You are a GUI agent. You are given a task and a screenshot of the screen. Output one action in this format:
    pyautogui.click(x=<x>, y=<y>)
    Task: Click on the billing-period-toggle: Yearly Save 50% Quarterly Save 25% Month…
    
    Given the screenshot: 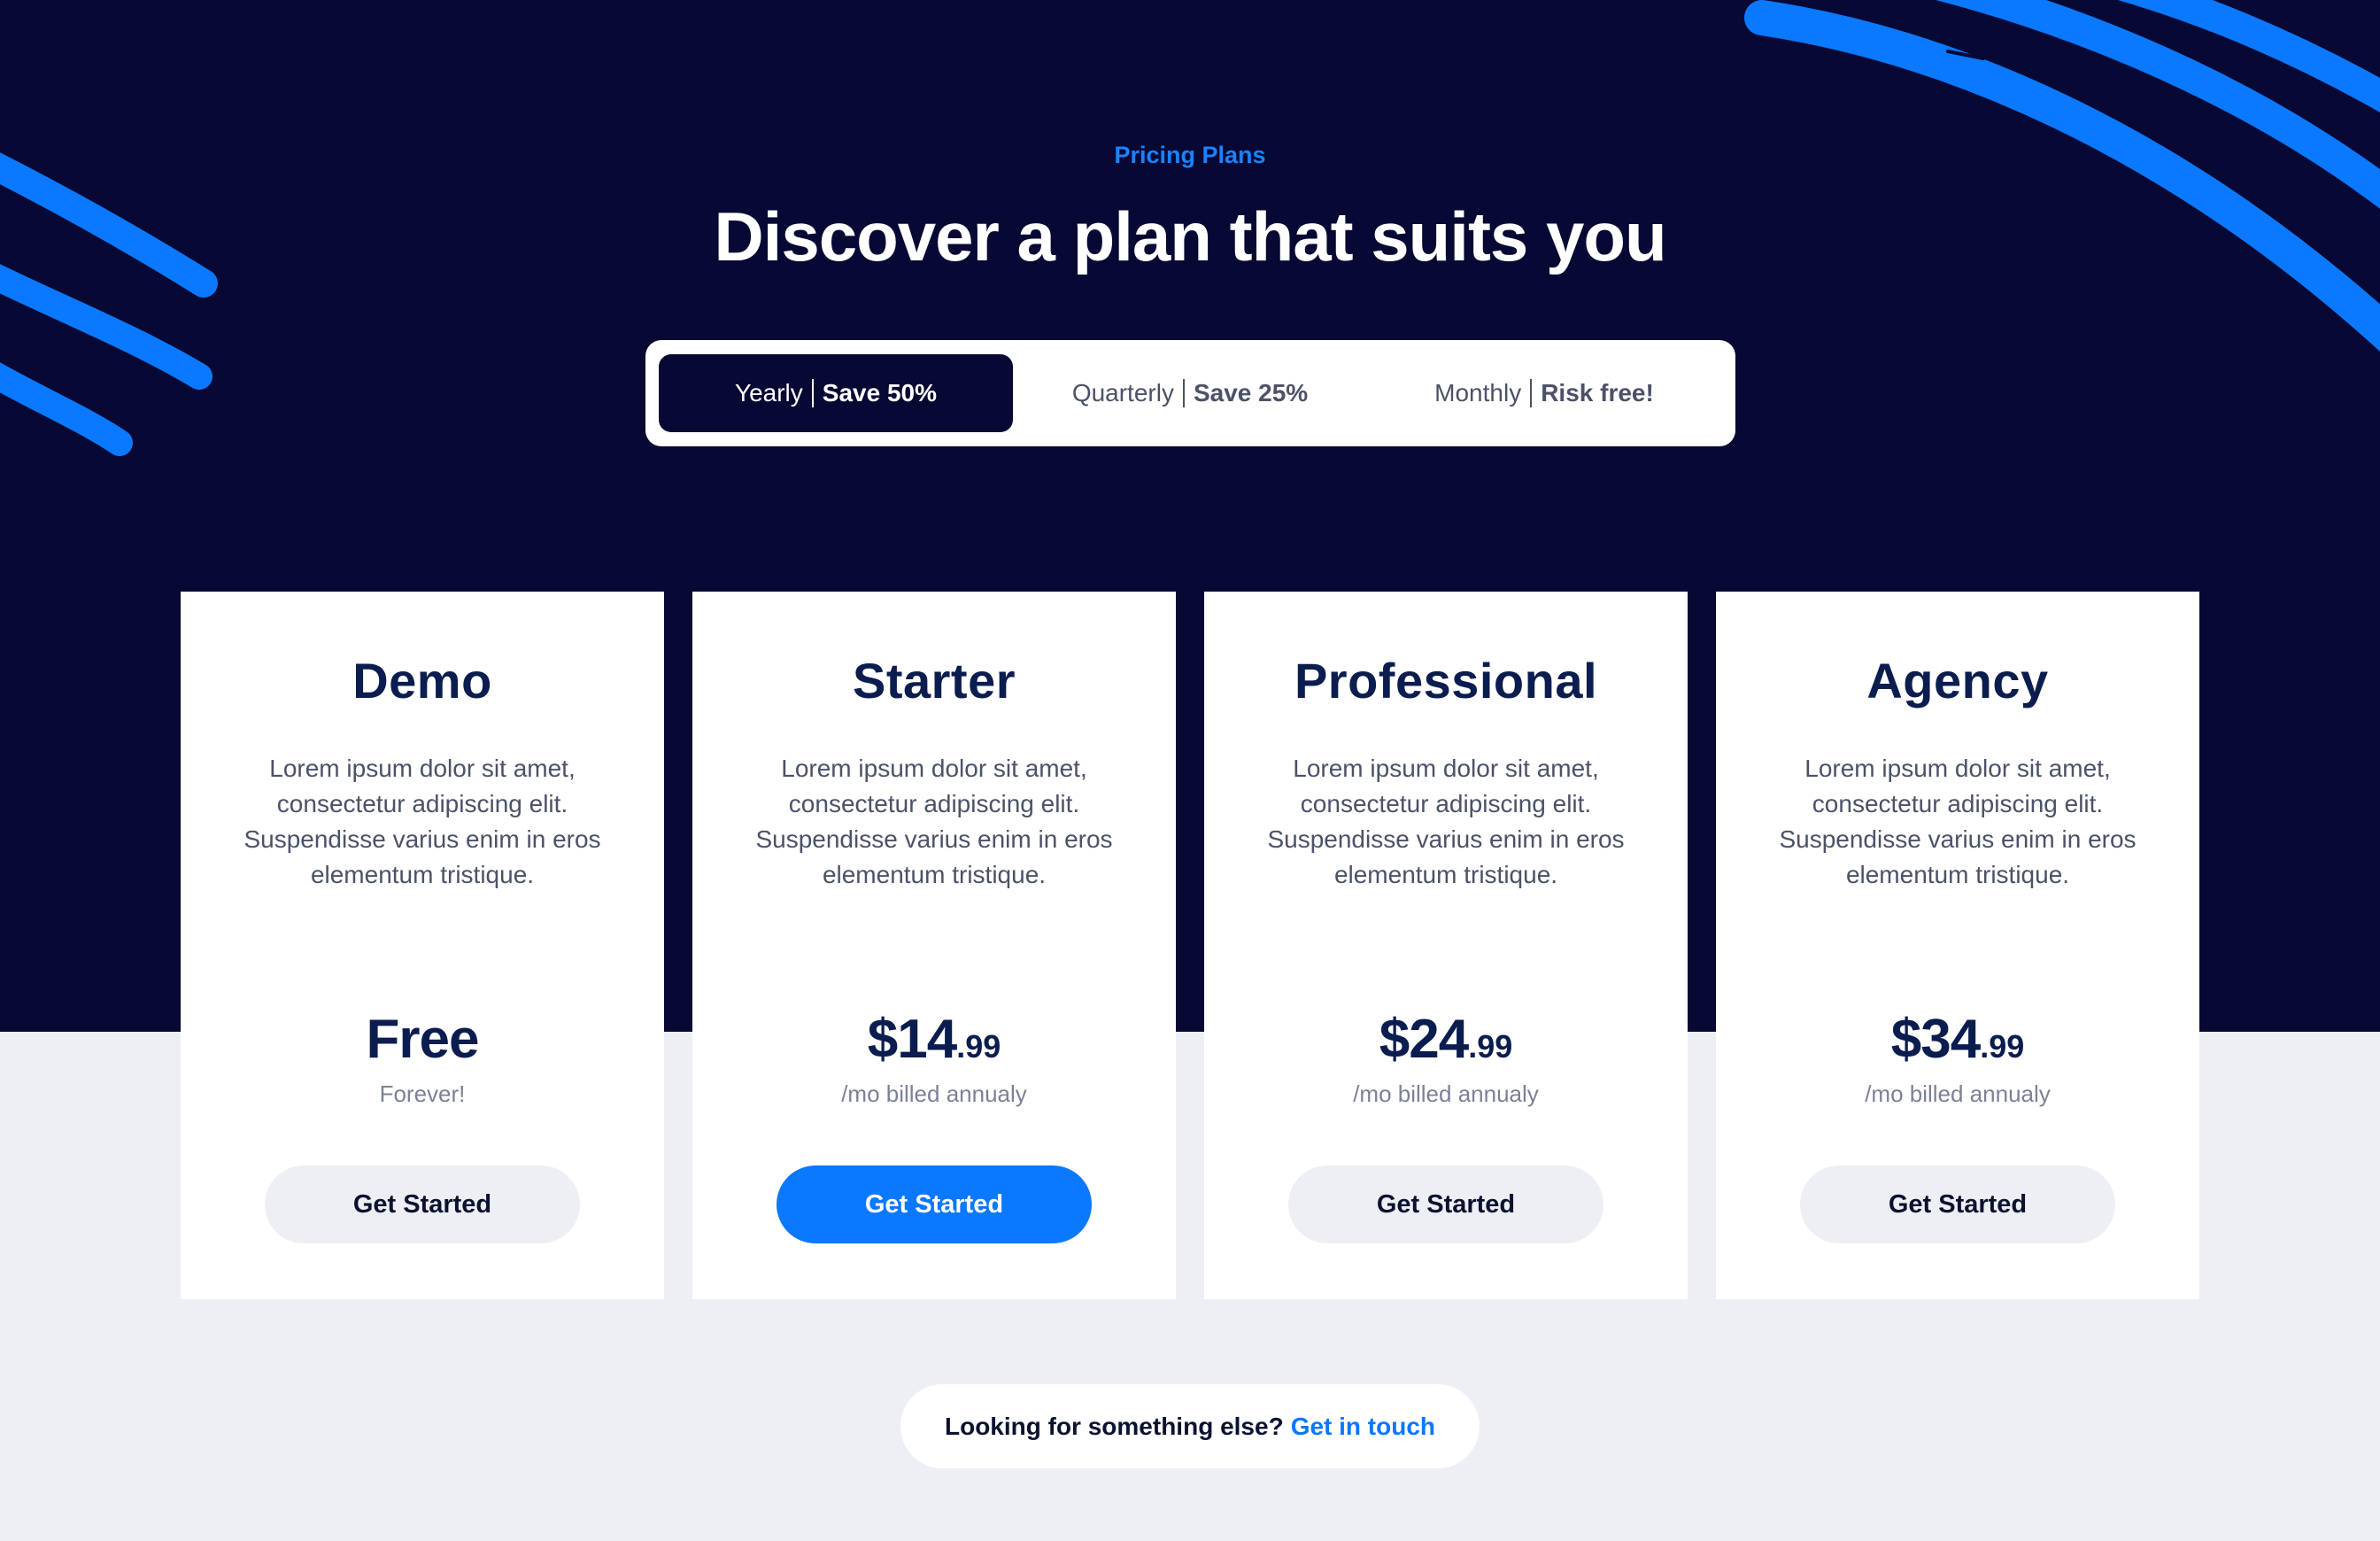 What is the action you would take?
    pyautogui.click(x=1190, y=393)
    